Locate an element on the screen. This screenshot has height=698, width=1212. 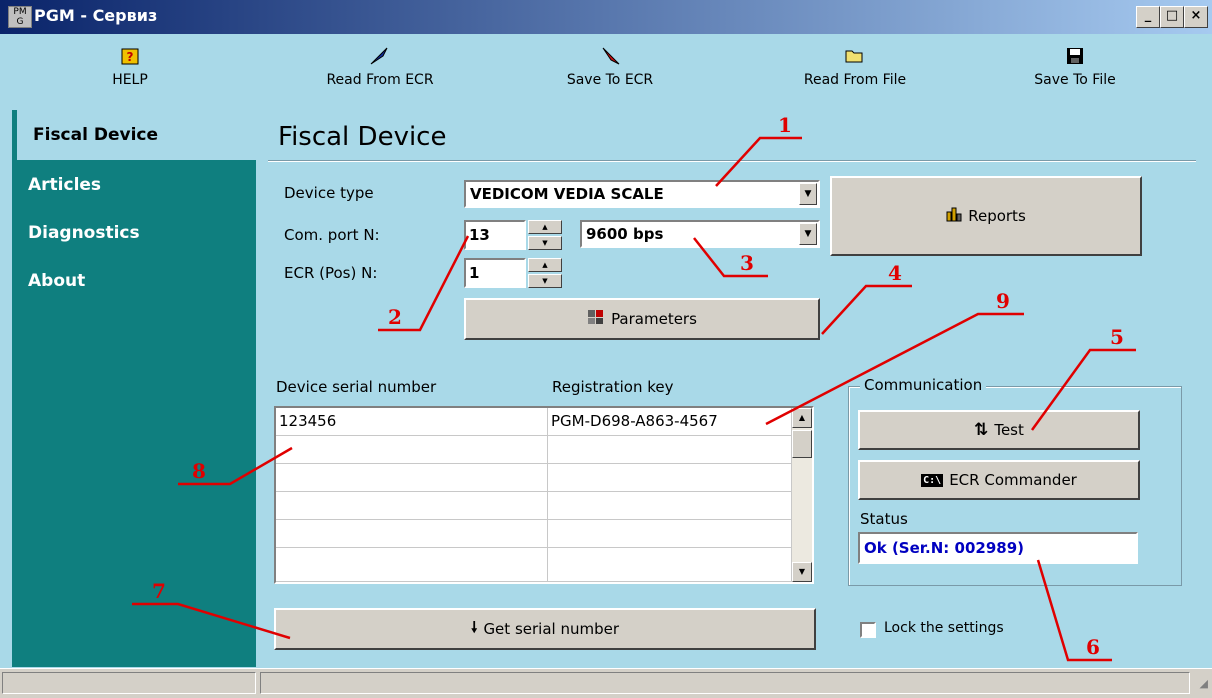
annotation-number: 6 is located at coordinates (1093, 647).